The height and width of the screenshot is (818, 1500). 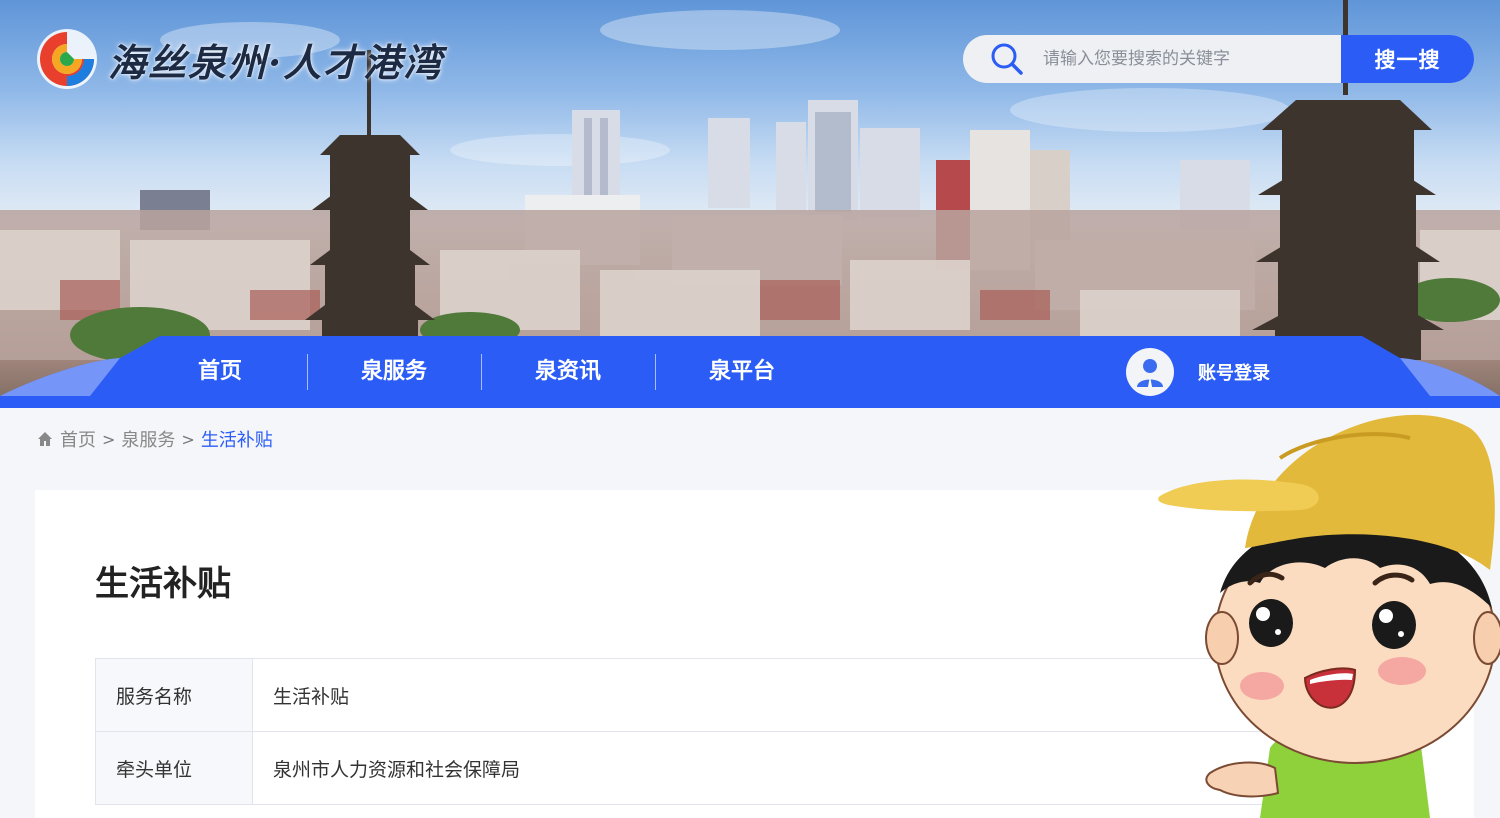 What do you see at coordinates (1325, 603) in the screenshot?
I see `mascot-assistant` at bounding box center [1325, 603].